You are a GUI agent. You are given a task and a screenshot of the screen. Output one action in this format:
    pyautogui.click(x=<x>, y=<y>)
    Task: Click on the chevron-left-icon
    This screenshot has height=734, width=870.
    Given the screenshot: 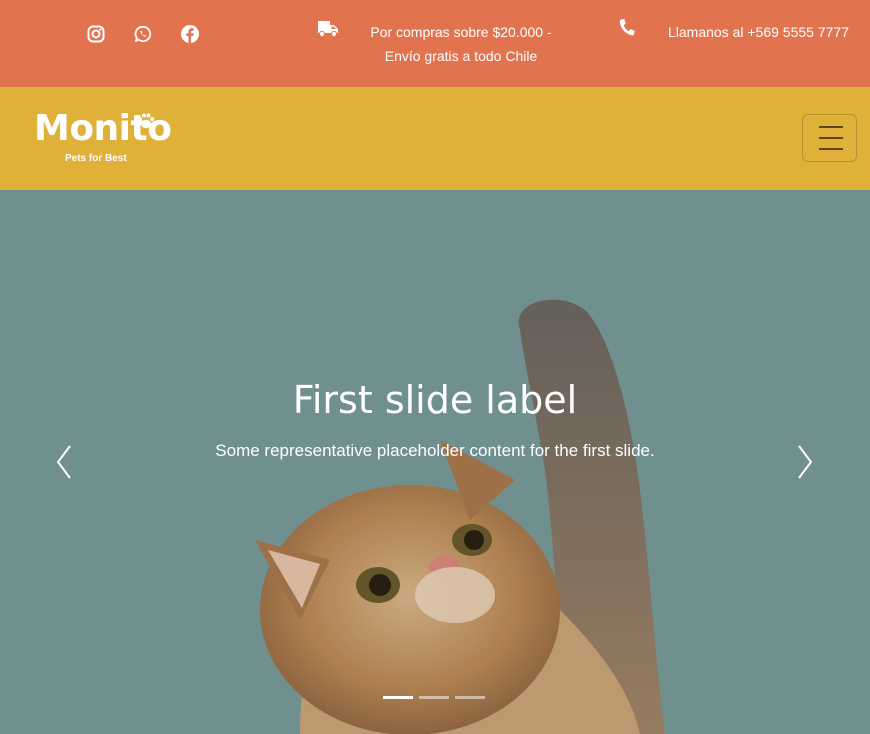 What is the action you would take?
    pyautogui.click(x=63, y=462)
    